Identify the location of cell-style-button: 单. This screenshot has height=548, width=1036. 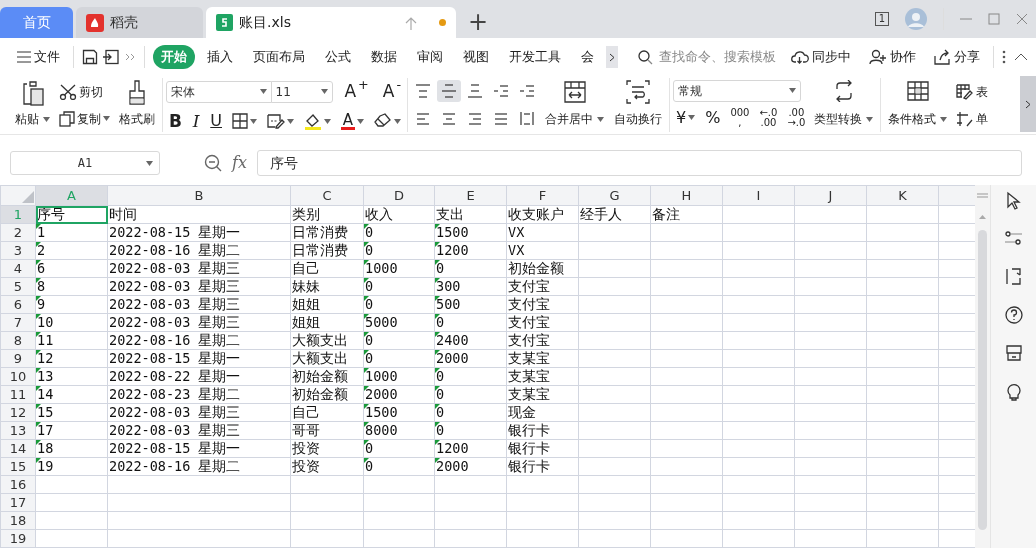
(972, 118).